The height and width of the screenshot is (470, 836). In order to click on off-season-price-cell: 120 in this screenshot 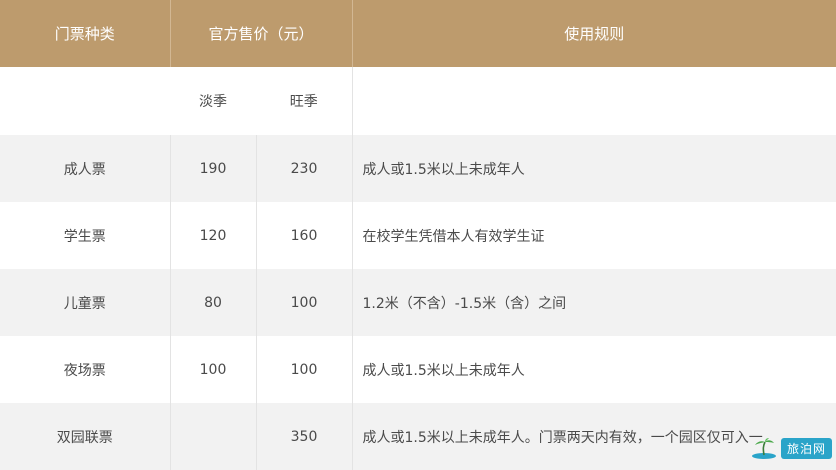, I will do `click(212, 235)`.